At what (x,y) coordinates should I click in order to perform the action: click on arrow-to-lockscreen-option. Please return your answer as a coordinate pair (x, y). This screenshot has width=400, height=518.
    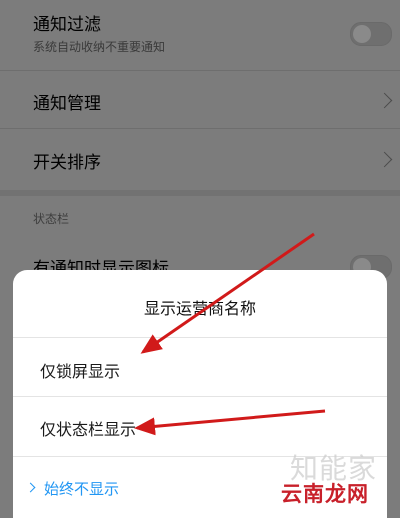
    Looking at the image, I should click on (227, 293).